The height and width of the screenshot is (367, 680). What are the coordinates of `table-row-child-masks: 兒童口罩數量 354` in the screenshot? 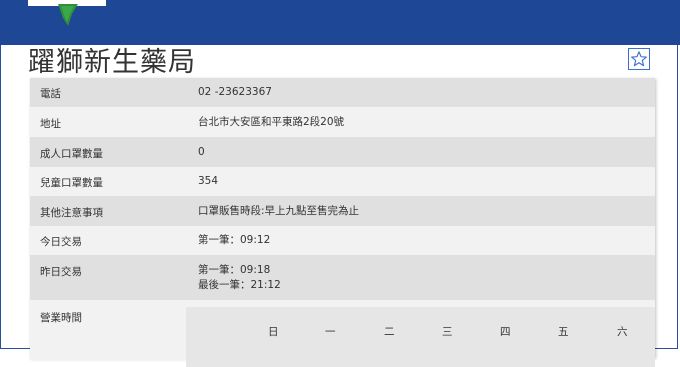 It's located at (342, 181).